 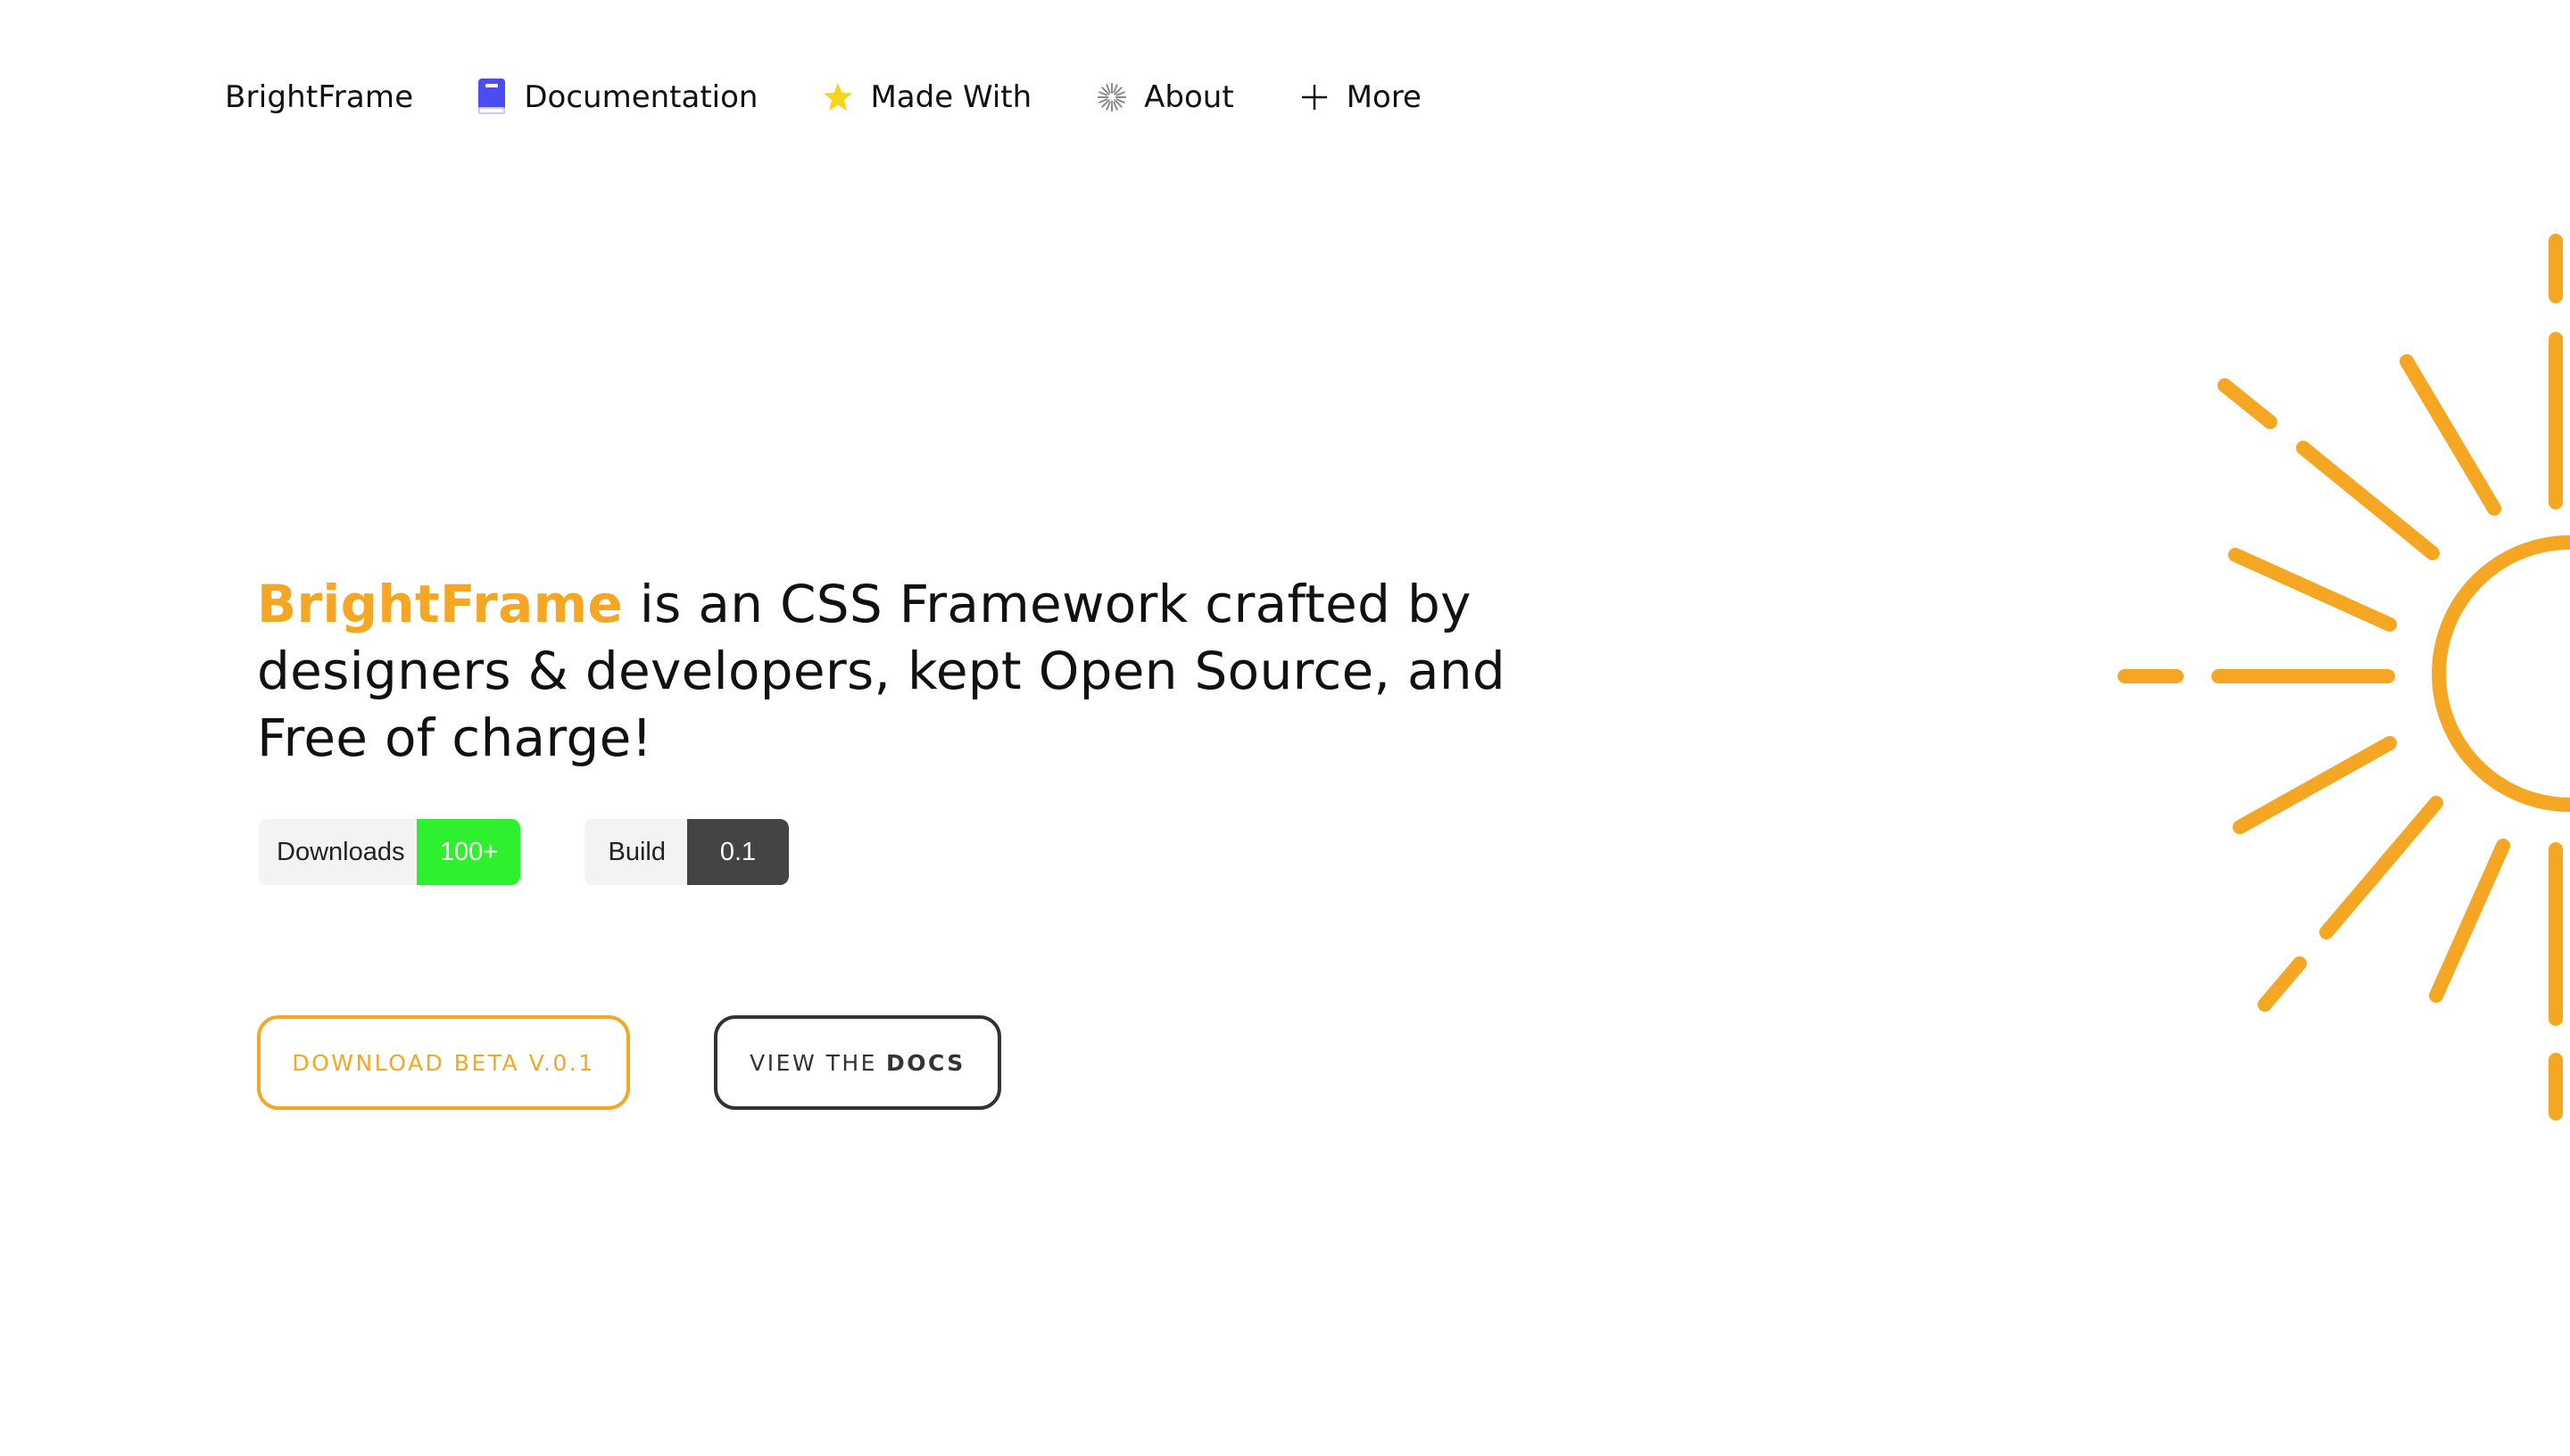 What do you see at coordinates (813, 1062) in the screenshot?
I see `view-docs-prefix: View the` at bounding box center [813, 1062].